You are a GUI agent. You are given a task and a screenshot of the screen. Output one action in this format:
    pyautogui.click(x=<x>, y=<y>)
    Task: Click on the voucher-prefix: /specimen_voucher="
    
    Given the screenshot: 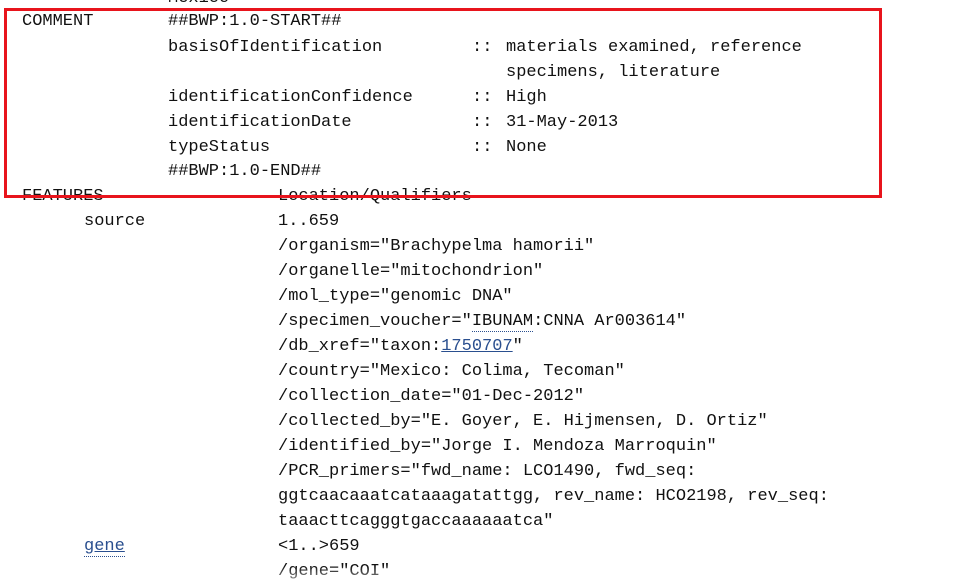 What is the action you would take?
    pyautogui.click(x=375, y=321)
    